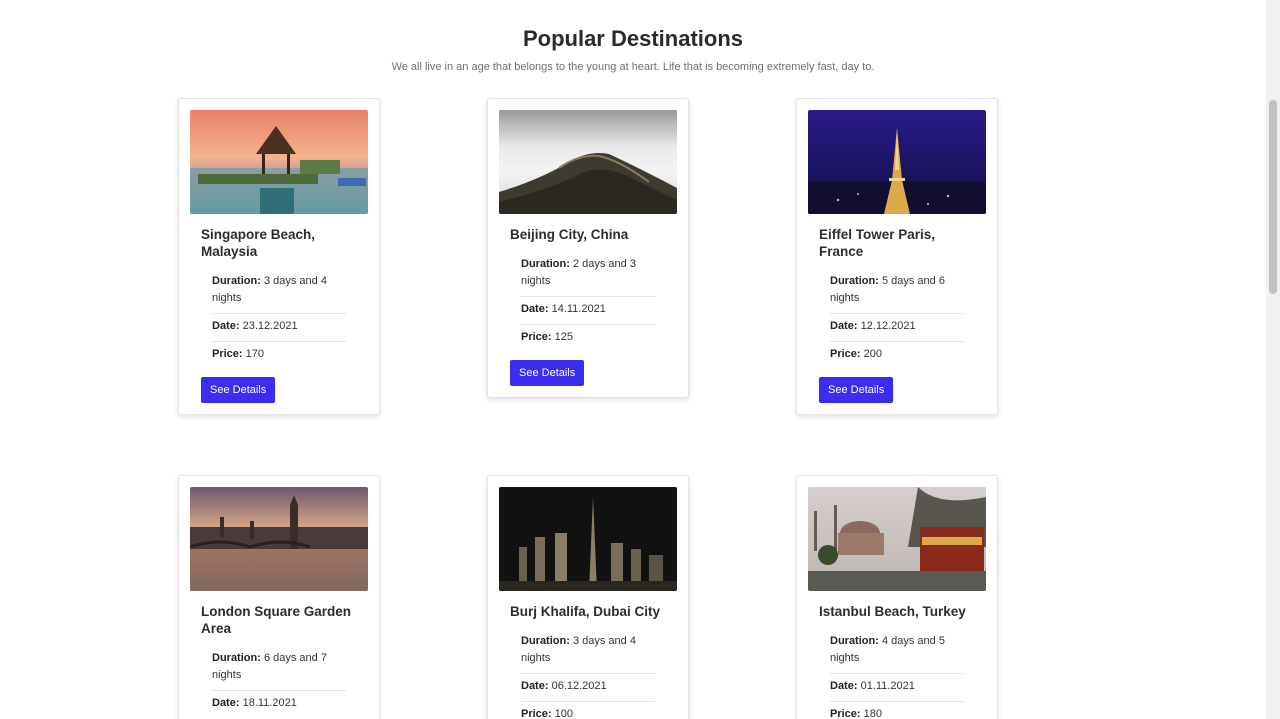 The image size is (1280, 719). I want to click on card-title: London Square Garden Area, so click(276, 620).